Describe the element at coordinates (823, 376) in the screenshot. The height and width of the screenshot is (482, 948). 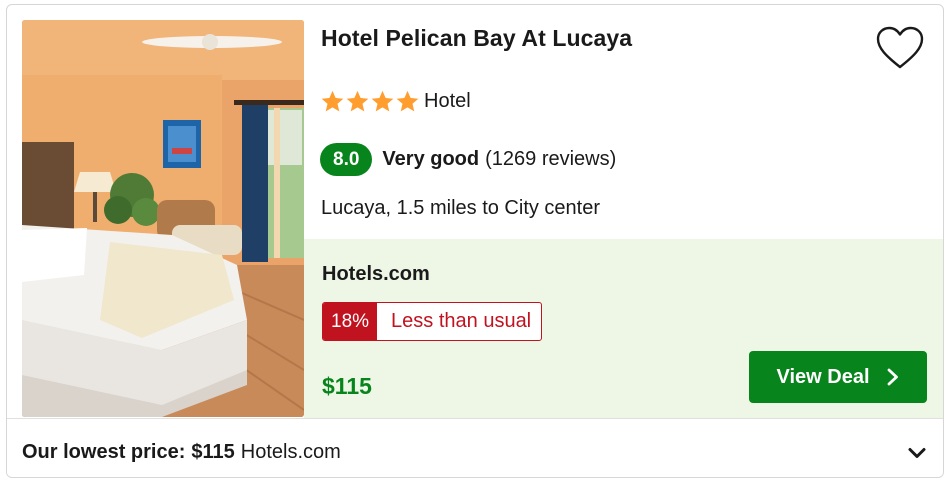
I see `view-deal-label: View Deal` at that location.